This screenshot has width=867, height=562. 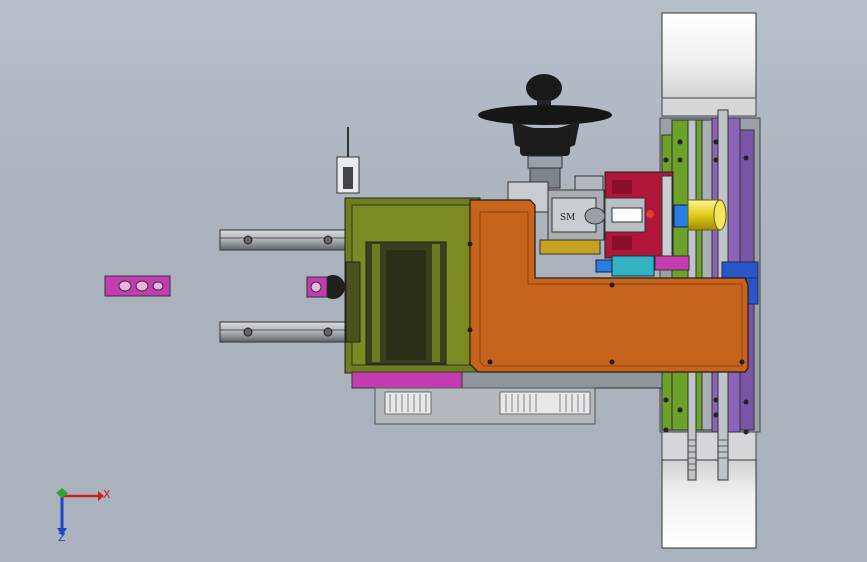 What do you see at coordinates (62, 537) in the screenshot?
I see `z-axis-label: Z` at bounding box center [62, 537].